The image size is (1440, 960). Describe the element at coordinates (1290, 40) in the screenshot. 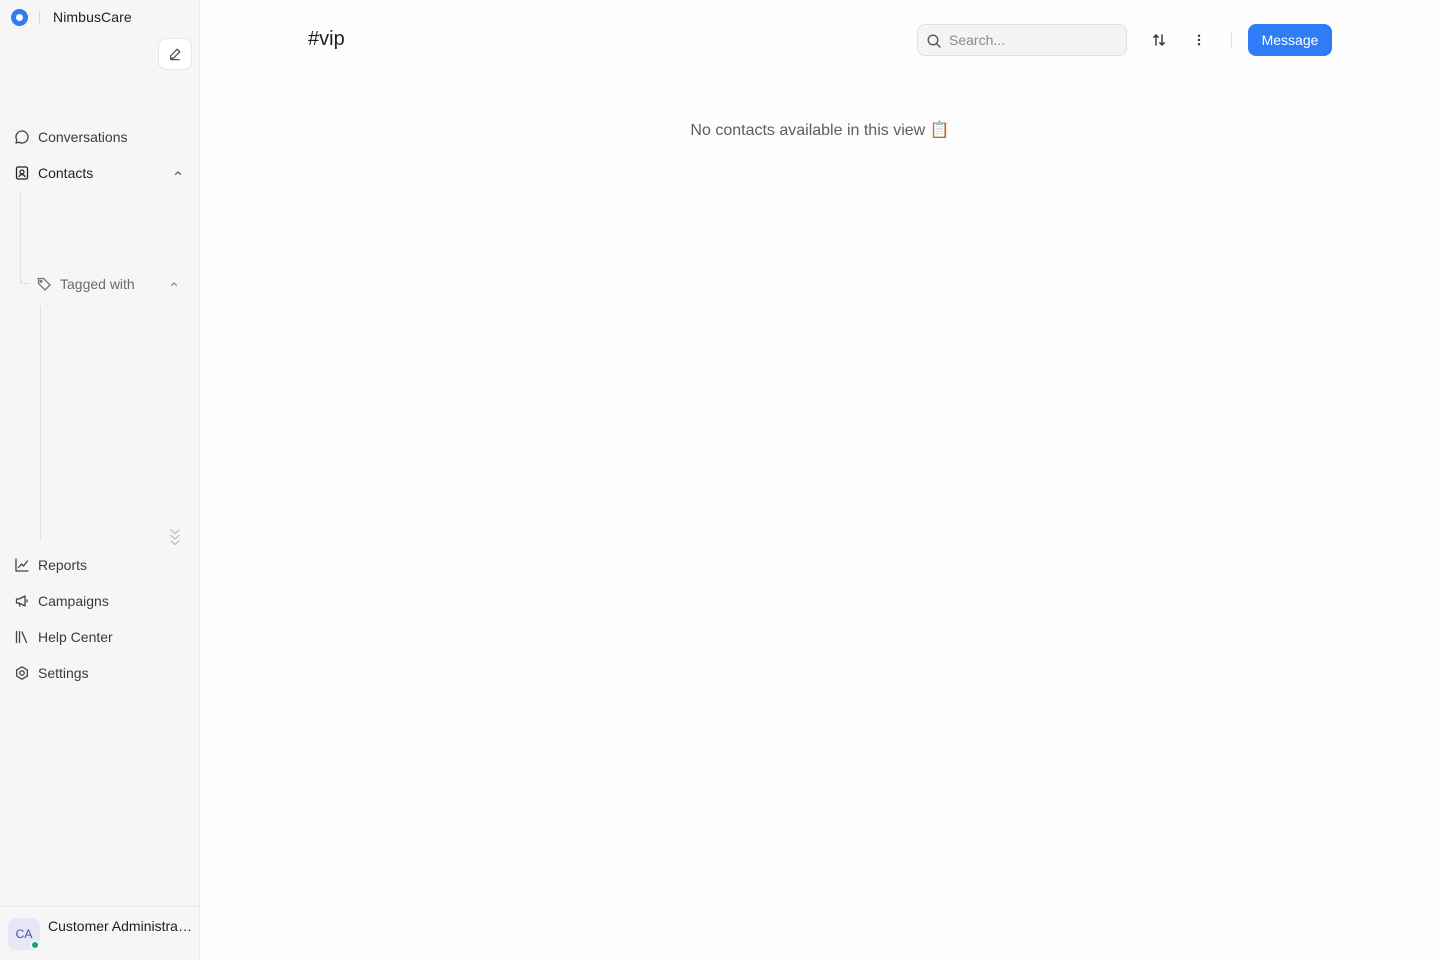

I see `message-button: Message` at that location.